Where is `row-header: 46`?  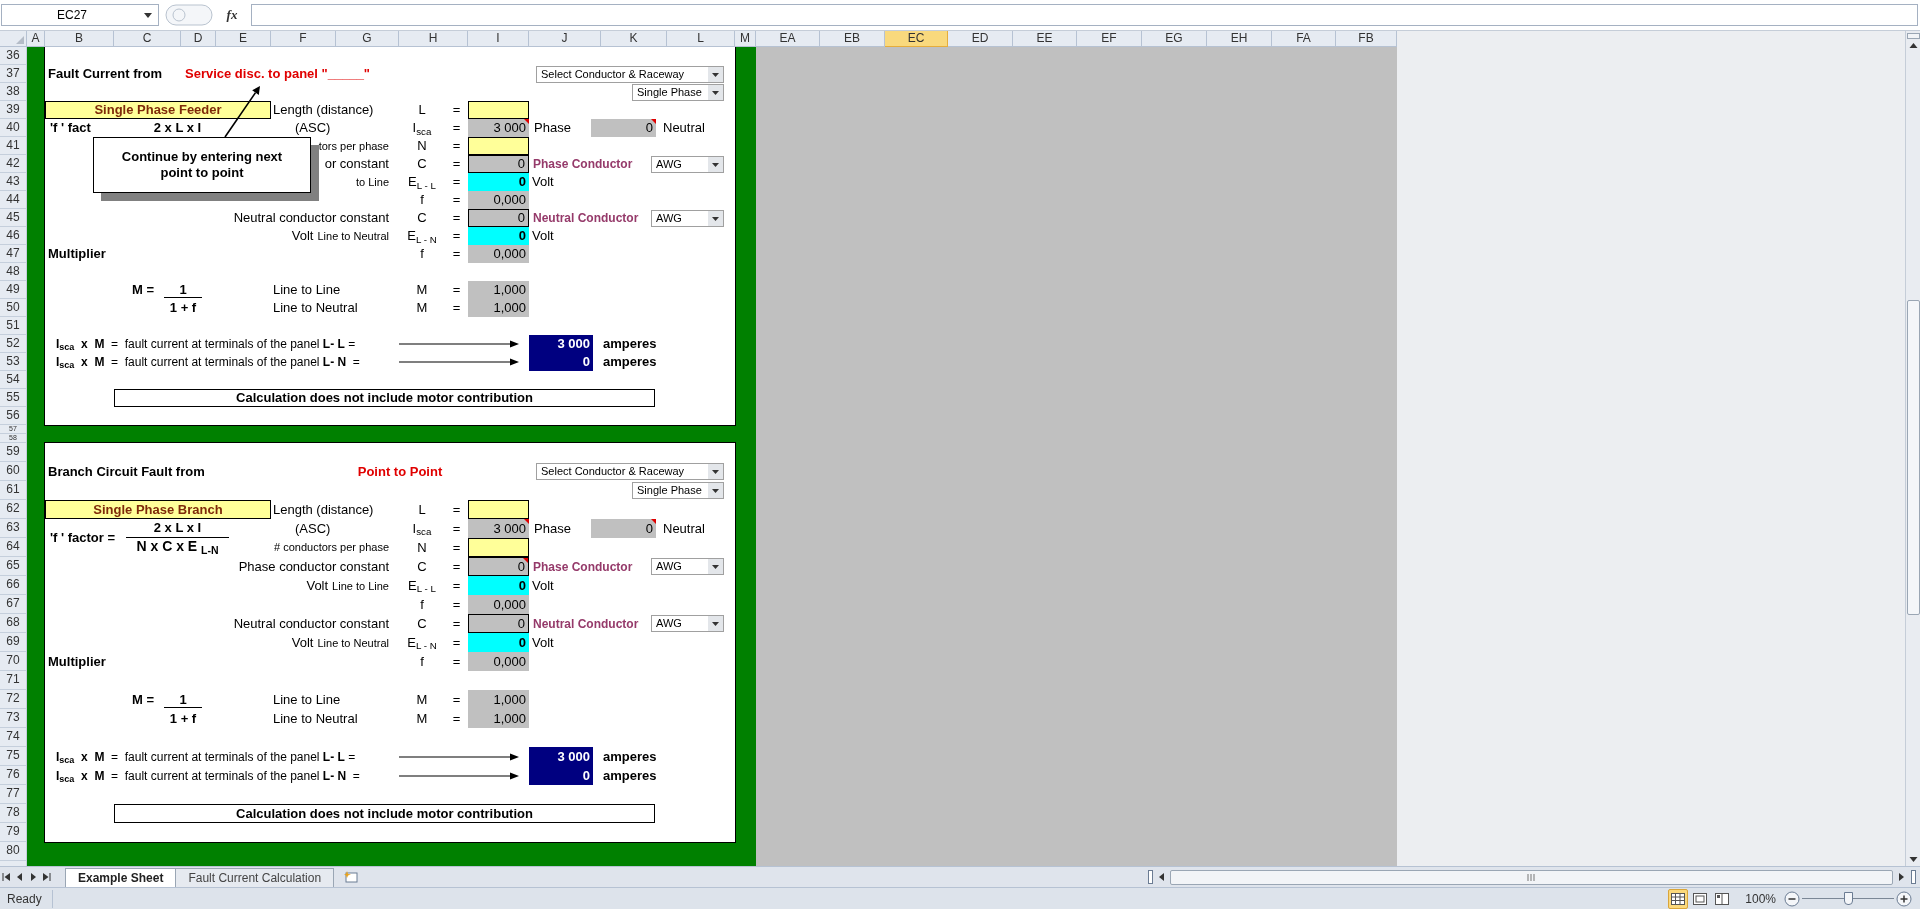 row-header: 46 is located at coordinates (13, 236).